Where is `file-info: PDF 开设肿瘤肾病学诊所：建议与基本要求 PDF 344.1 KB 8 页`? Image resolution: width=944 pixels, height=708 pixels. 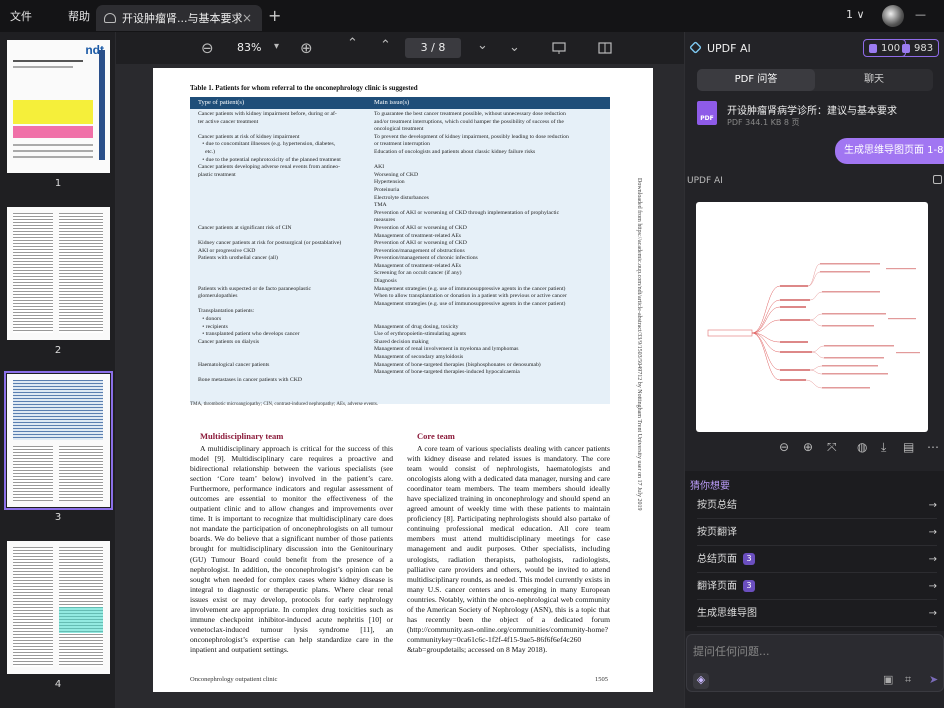 file-info: PDF 开设肿瘤肾病学诊所：建议与基本要求 PDF 344.1 KB 8 页 is located at coordinates (815, 115).